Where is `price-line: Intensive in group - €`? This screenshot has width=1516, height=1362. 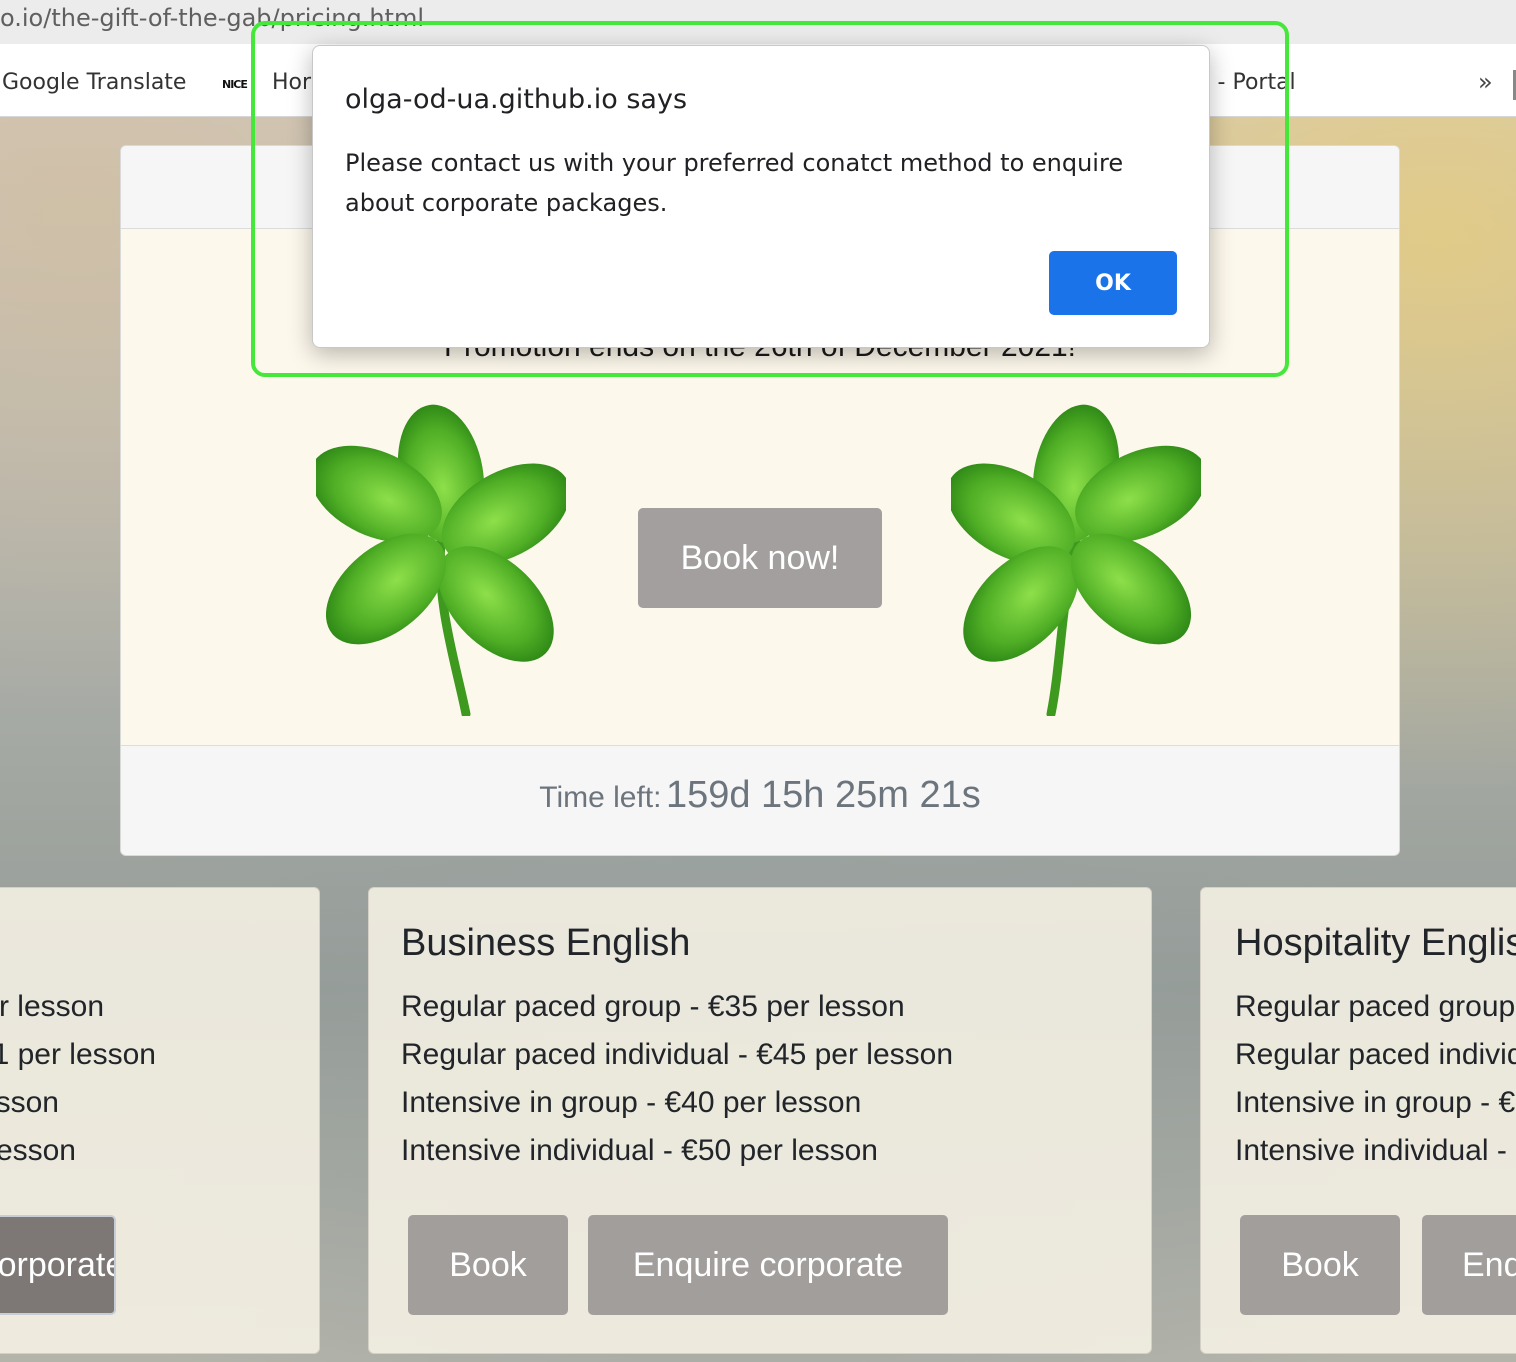 price-line: Intensive in group - € is located at coordinates (1375, 1102).